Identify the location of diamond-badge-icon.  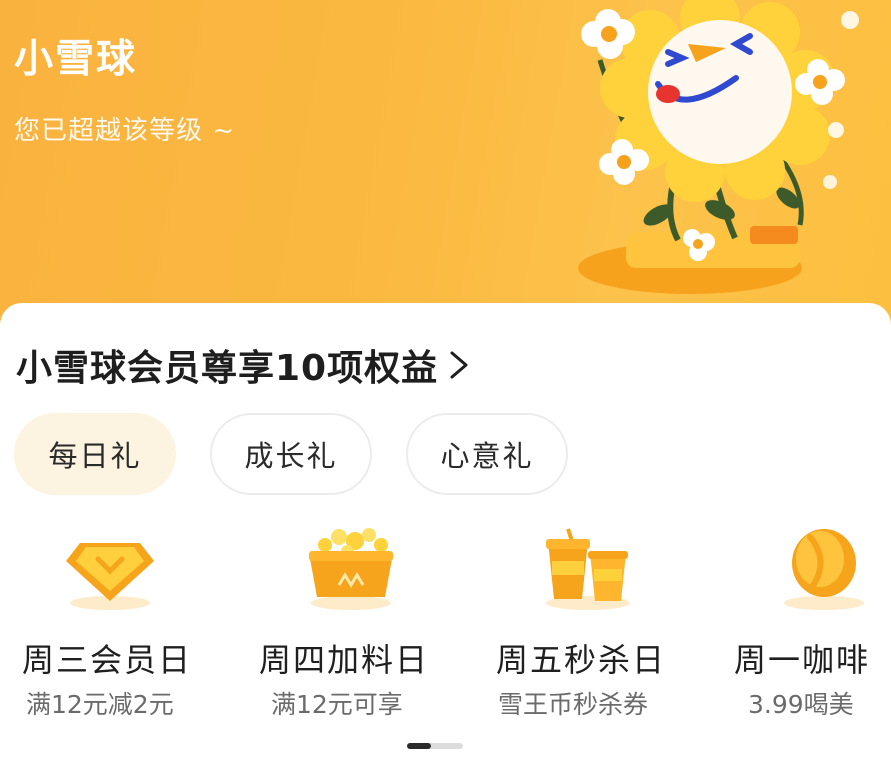
(110, 576).